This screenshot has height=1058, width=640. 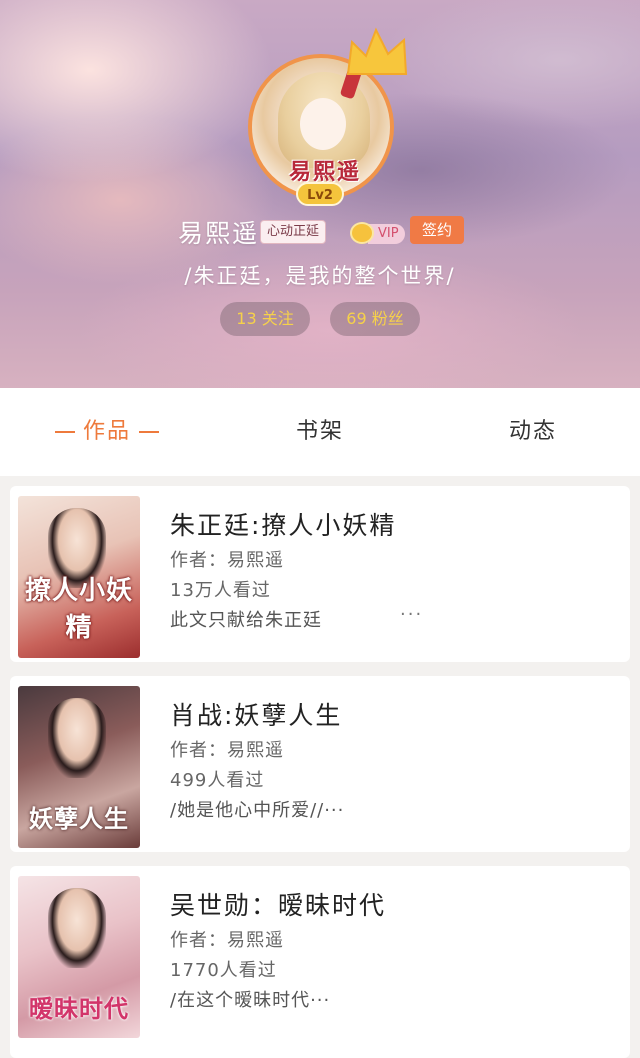 I want to click on book-cover: 暧昧时代, so click(x=79, y=957).